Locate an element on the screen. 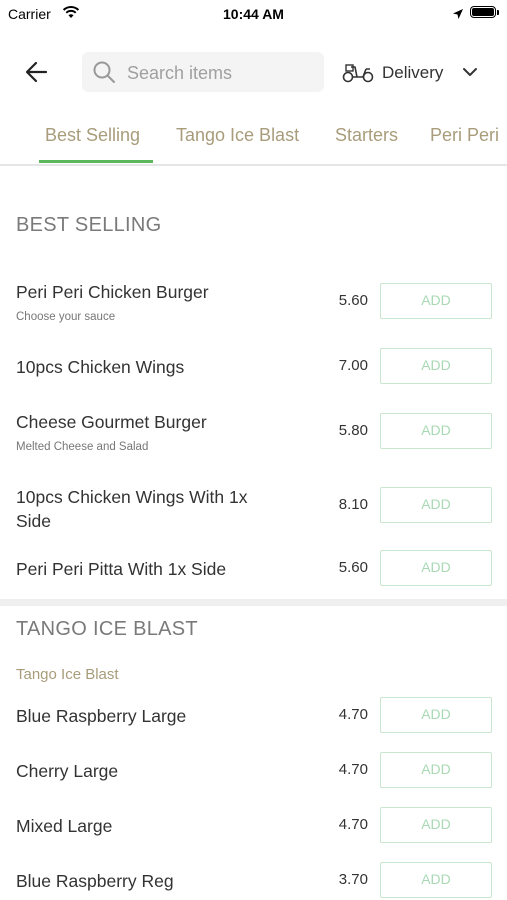 This screenshot has width=507, height=900. back-arrow-icon is located at coordinates (36, 72).